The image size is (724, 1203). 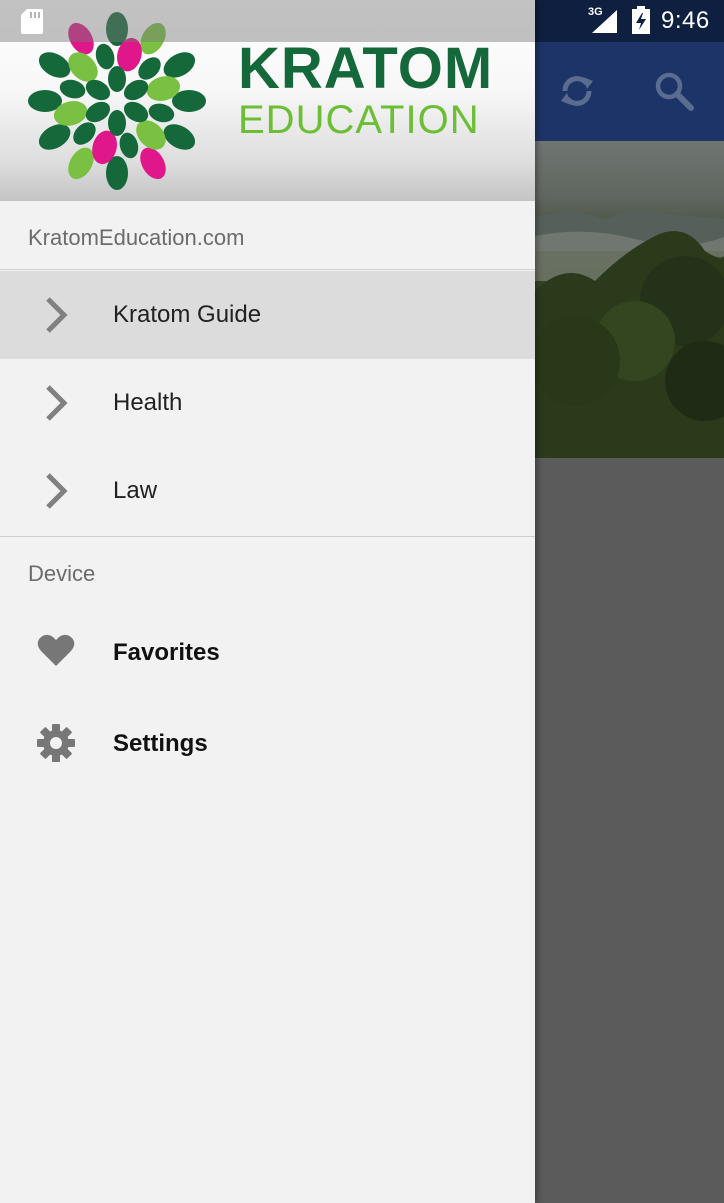 I want to click on heart-icon, so click(x=56, y=650).